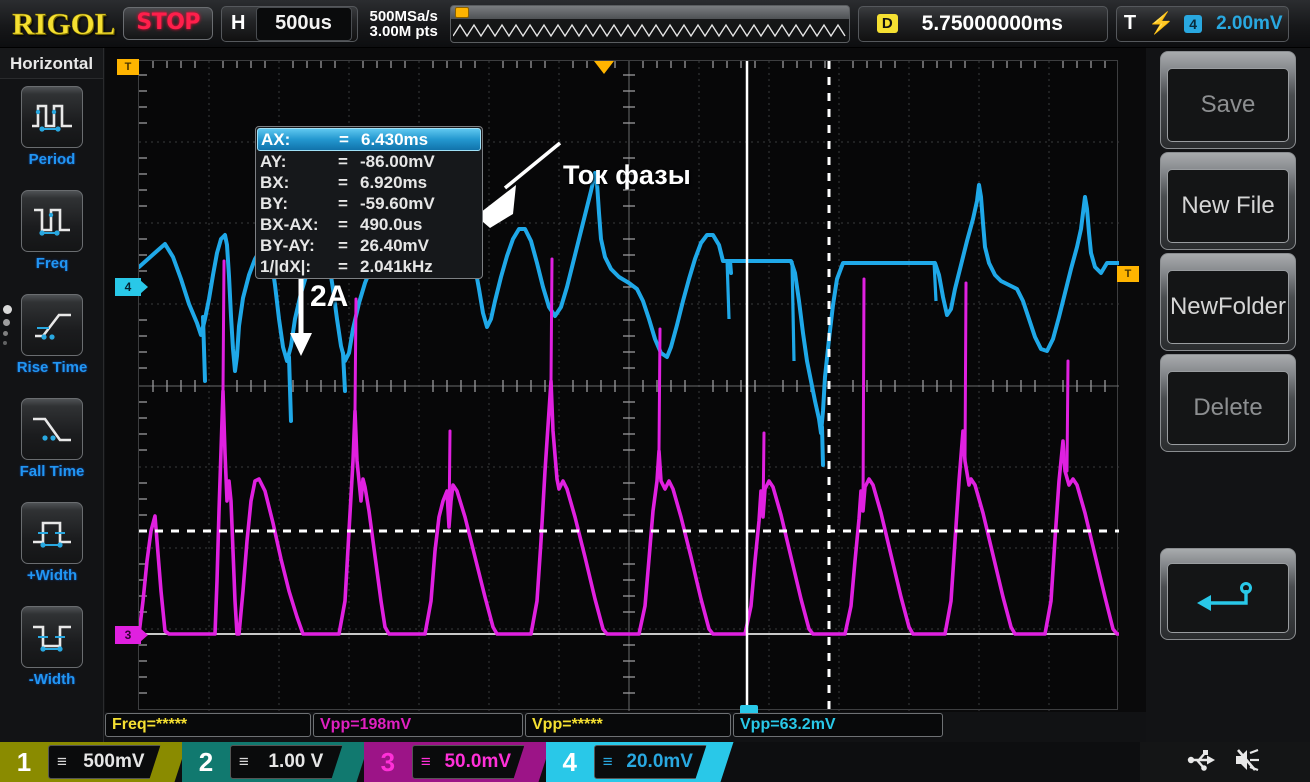 This screenshot has height=782, width=1310. What do you see at coordinates (1202, 762) in the screenshot?
I see `usb-icon` at bounding box center [1202, 762].